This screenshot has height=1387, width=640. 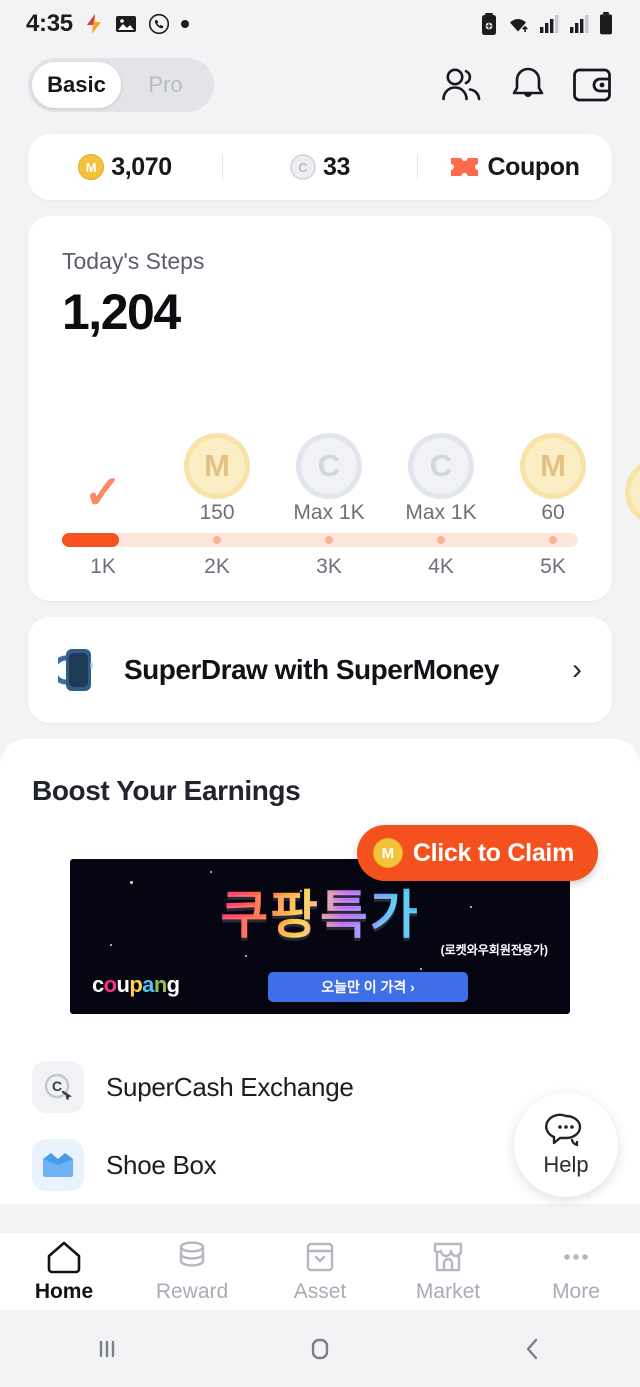 I want to click on tab-label: More, so click(x=576, y=1291).